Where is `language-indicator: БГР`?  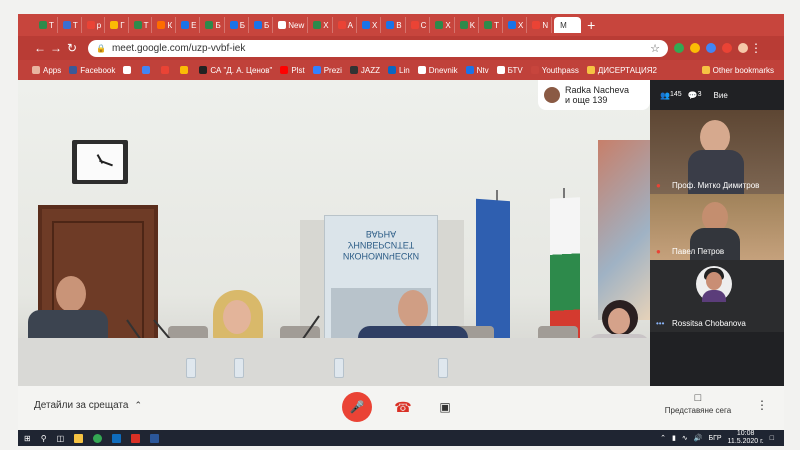
language-indicator: БГР is located at coordinates (714, 438).